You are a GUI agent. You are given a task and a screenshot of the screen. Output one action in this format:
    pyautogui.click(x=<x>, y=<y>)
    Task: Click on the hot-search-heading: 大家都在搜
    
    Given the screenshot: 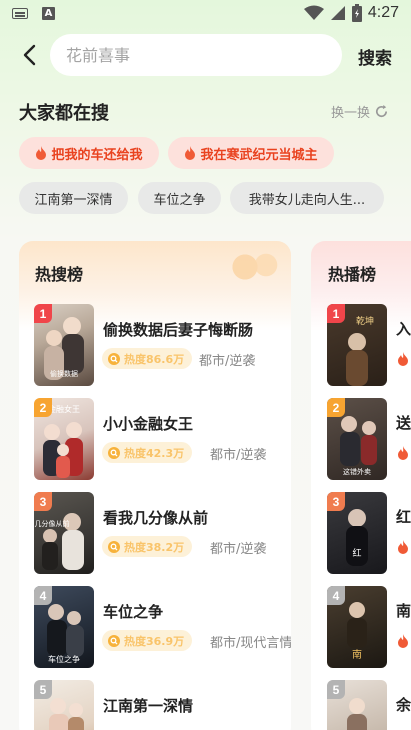 What is the action you would take?
    pyautogui.click(x=64, y=113)
    